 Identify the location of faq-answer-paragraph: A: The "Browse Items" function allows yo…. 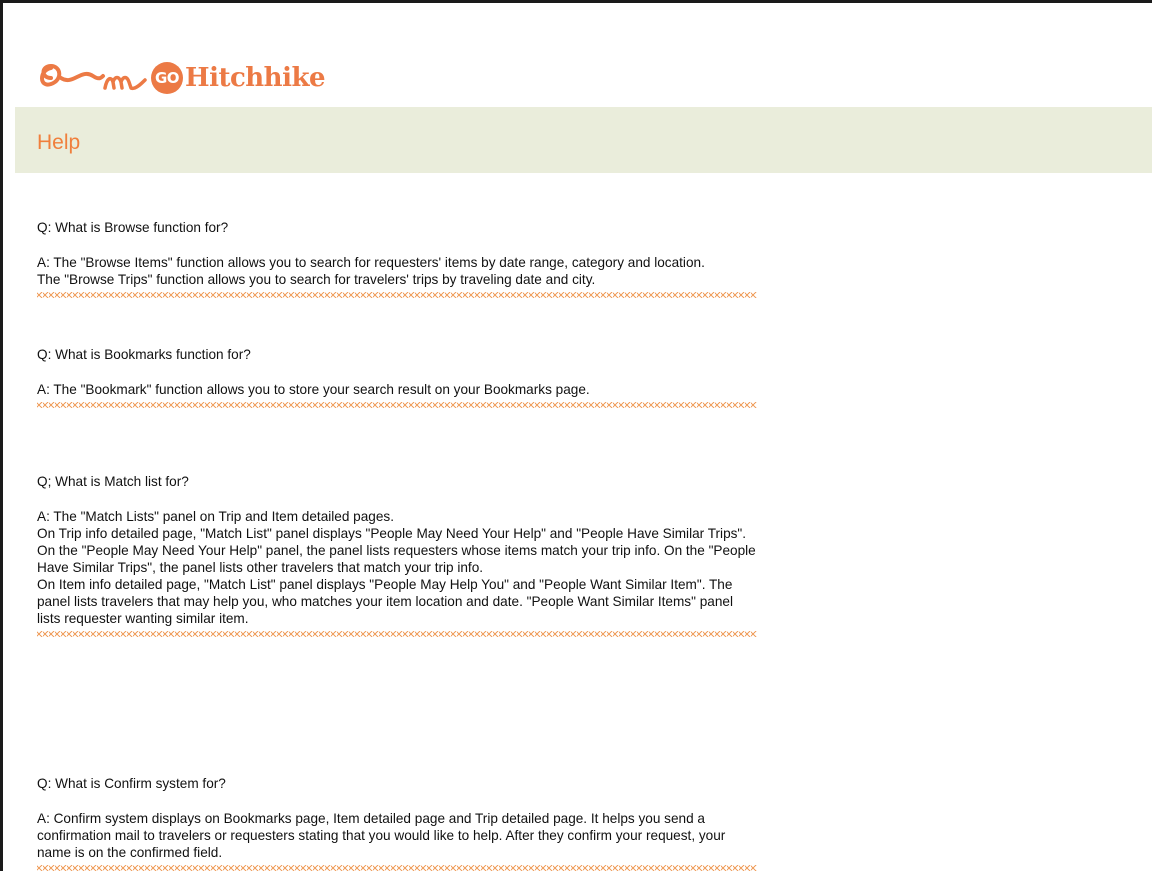
(371, 262).